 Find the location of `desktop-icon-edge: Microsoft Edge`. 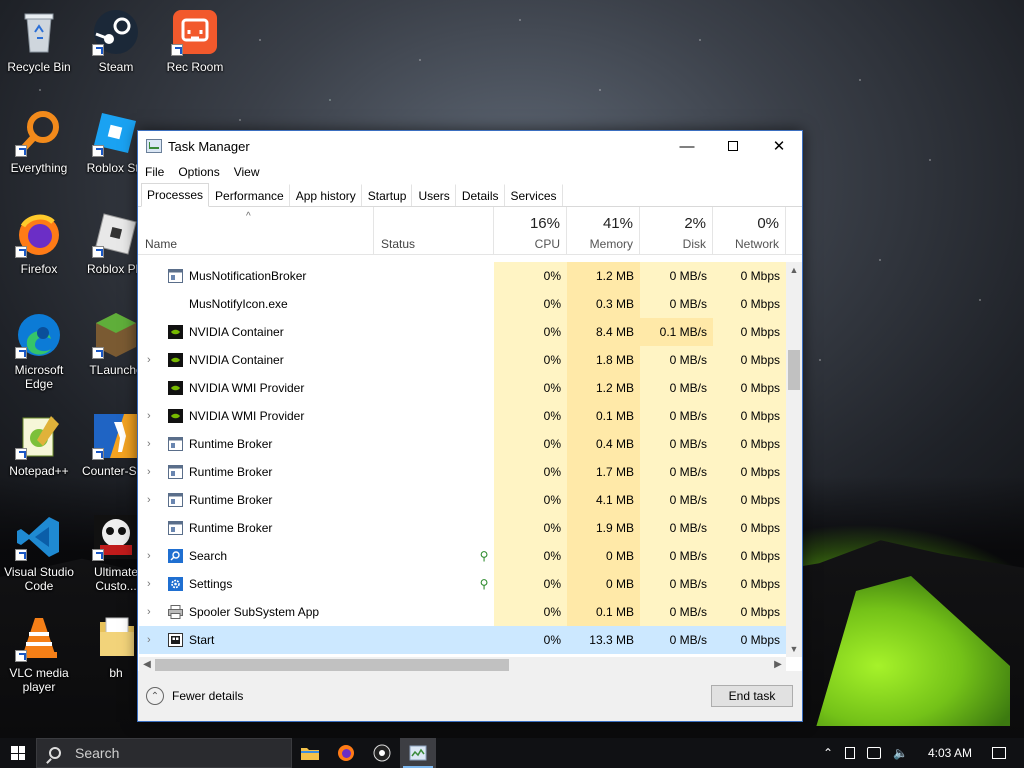

desktop-icon-edge: Microsoft Edge is located at coordinates (39, 351).